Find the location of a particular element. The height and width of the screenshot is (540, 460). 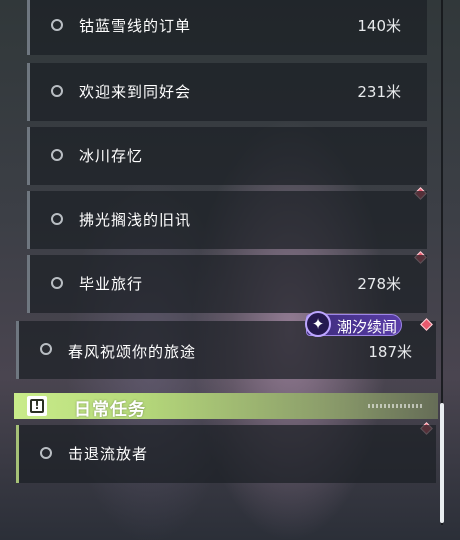

exclamation-square-icon: ! is located at coordinates (37, 406).